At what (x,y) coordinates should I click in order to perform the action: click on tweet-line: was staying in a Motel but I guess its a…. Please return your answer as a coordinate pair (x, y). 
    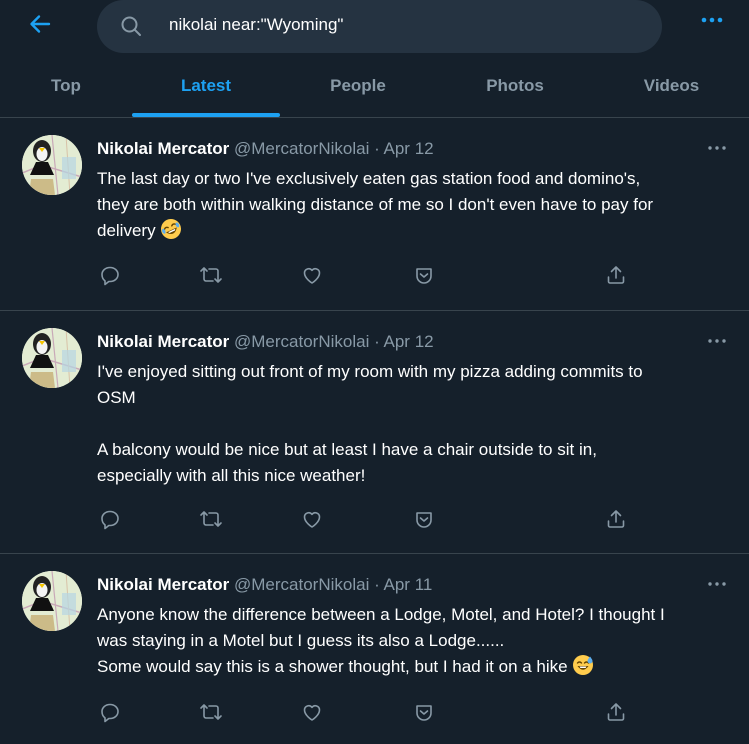
    Looking at the image, I should click on (301, 640).